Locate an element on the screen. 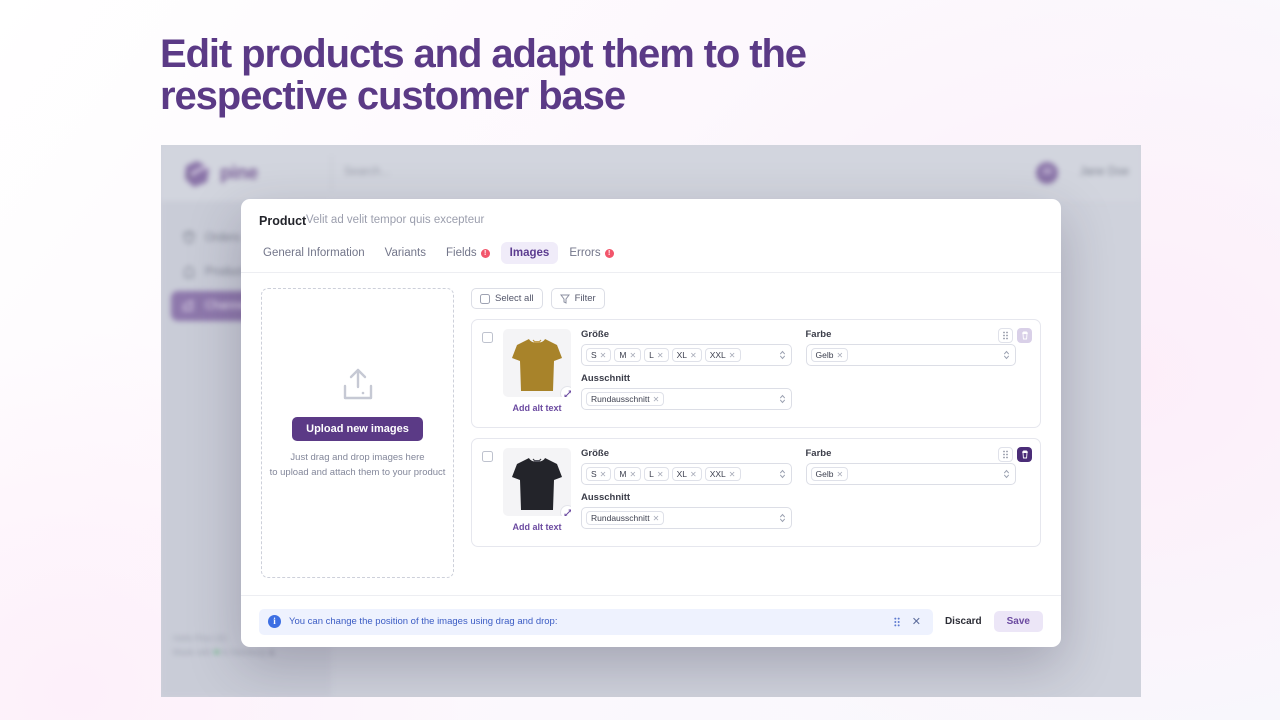  brand-name: pine is located at coordinates (239, 173).